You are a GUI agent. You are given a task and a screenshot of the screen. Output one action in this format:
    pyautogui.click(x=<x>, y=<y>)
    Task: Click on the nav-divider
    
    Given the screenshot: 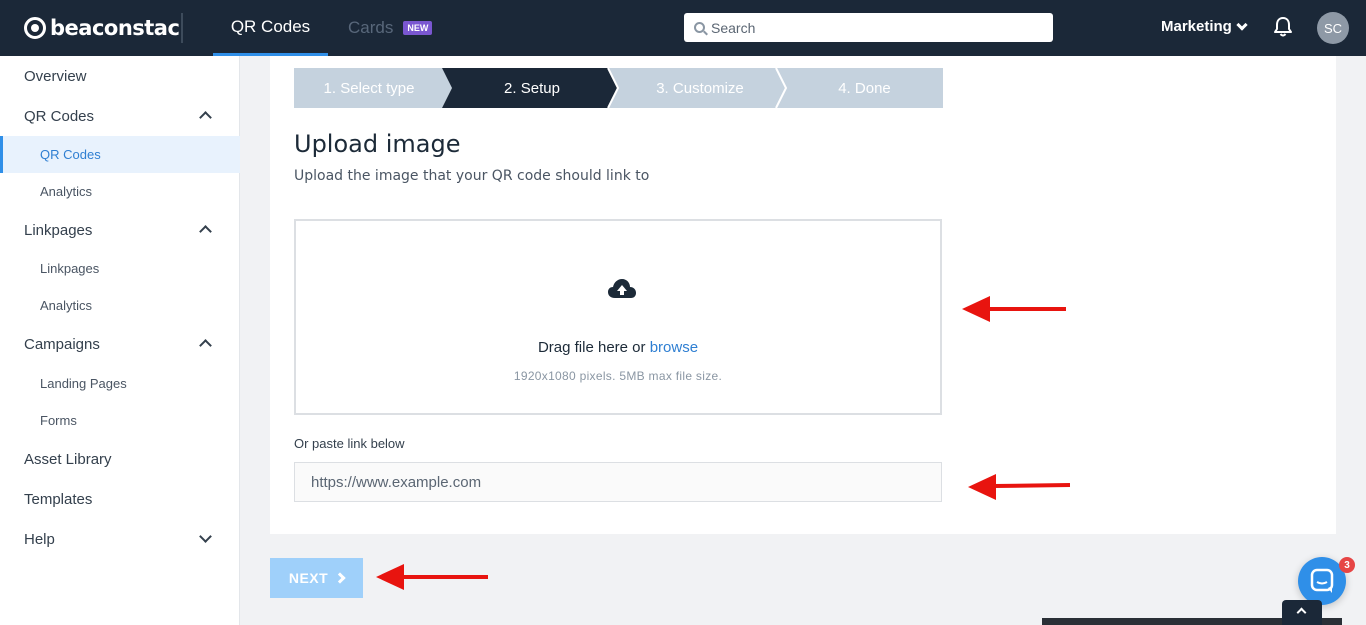 What is the action you would take?
    pyautogui.click(x=182, y=28)
    